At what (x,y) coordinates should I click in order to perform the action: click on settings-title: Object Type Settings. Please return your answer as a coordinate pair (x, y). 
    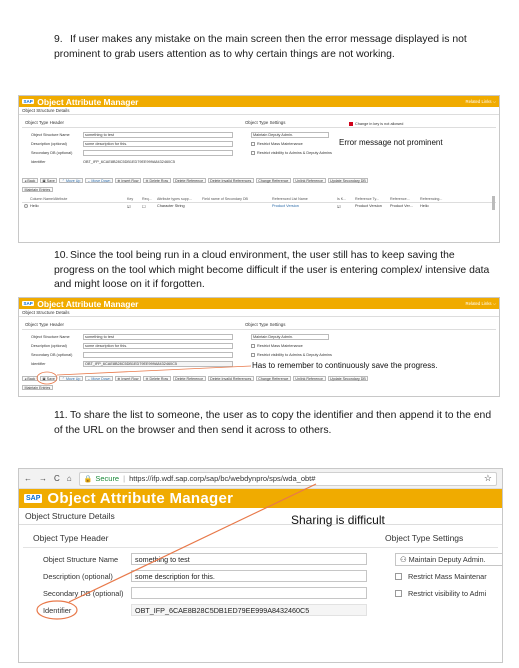
    Looking at the image, I should click on (265, 122).